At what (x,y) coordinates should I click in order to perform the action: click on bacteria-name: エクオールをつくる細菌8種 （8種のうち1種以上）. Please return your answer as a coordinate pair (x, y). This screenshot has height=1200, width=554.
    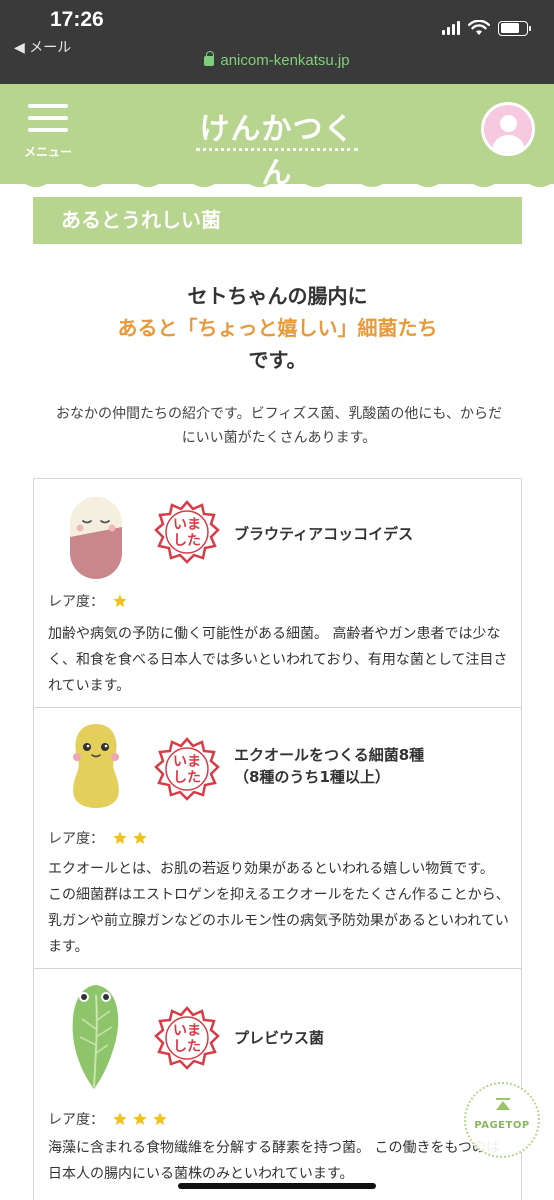
    Looking at the image, I should click on (329, 766).